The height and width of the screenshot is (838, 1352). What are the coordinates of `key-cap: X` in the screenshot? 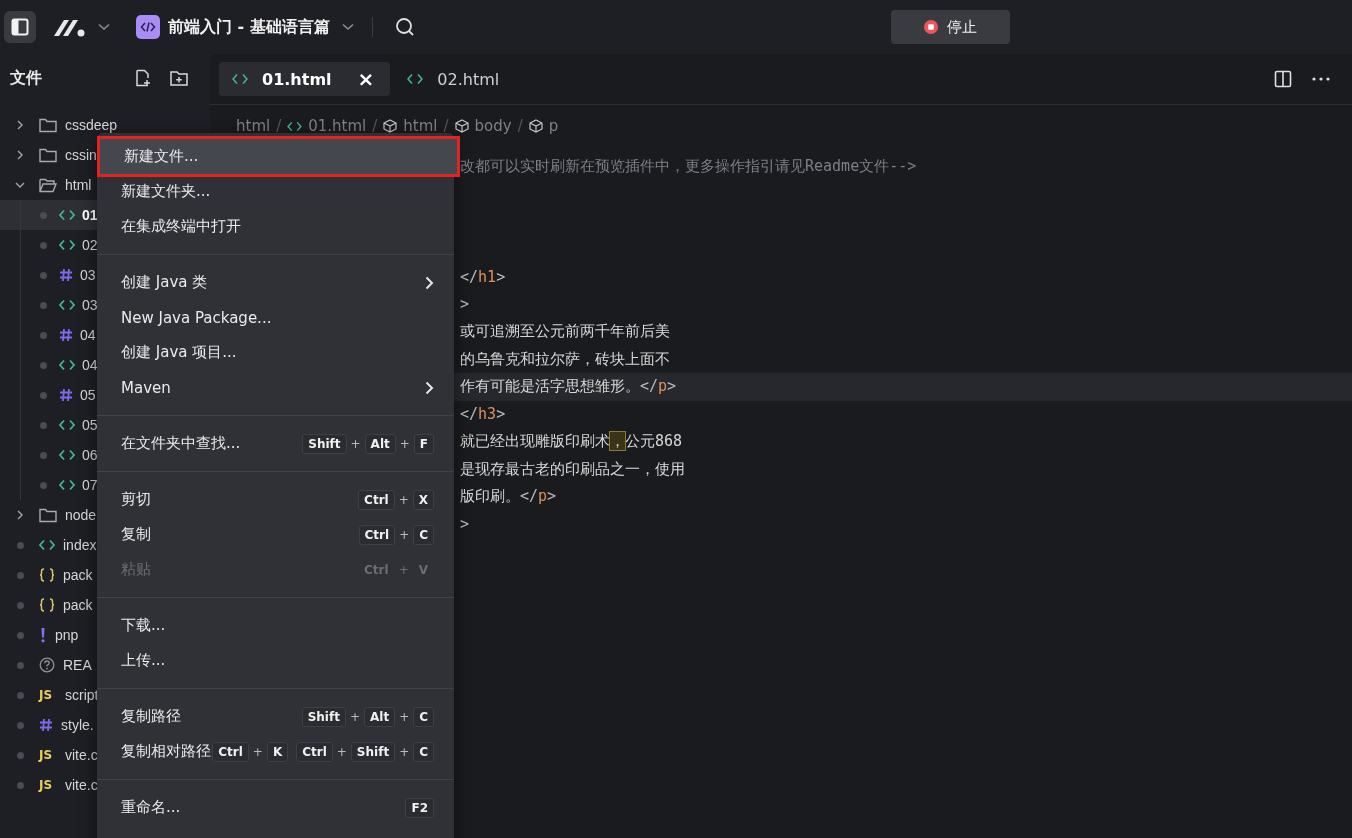 It's located at (423, 499).